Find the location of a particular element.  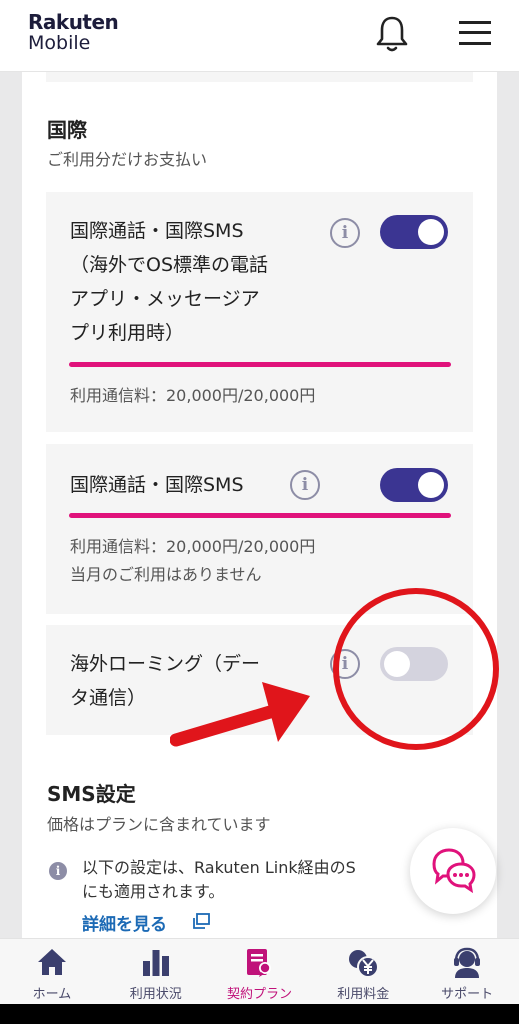

support-icon is located at coordinates (467, 962).